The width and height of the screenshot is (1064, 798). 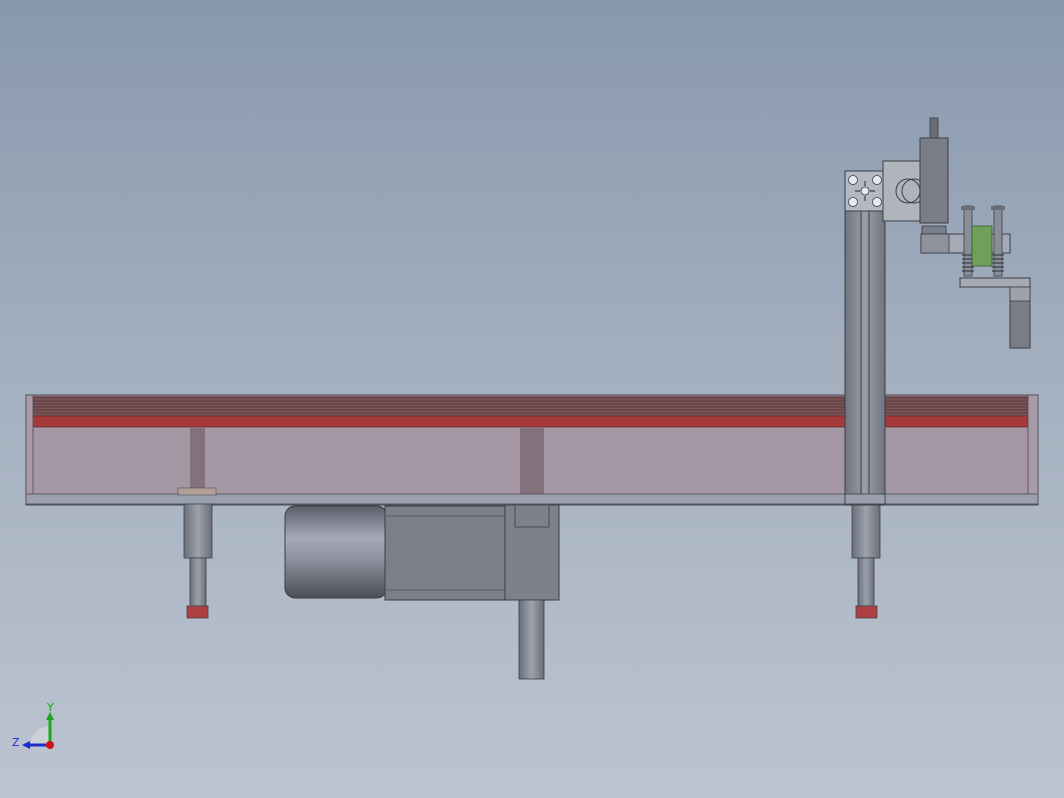 What do you see at coordinates (531, 639) in the screenshot?
I see `output-shaft` at bounding box center [531, 639].